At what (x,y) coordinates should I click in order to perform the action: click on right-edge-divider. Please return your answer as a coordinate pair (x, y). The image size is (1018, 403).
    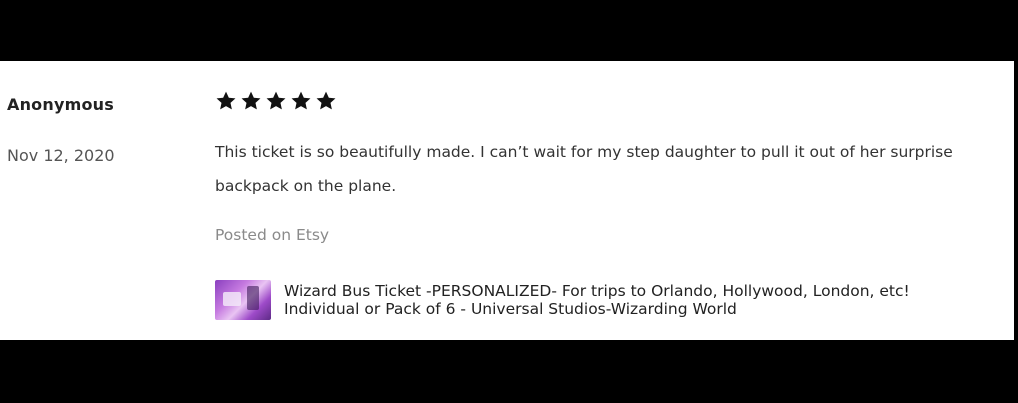
    Looking at the image, I should click on (1016, 200).